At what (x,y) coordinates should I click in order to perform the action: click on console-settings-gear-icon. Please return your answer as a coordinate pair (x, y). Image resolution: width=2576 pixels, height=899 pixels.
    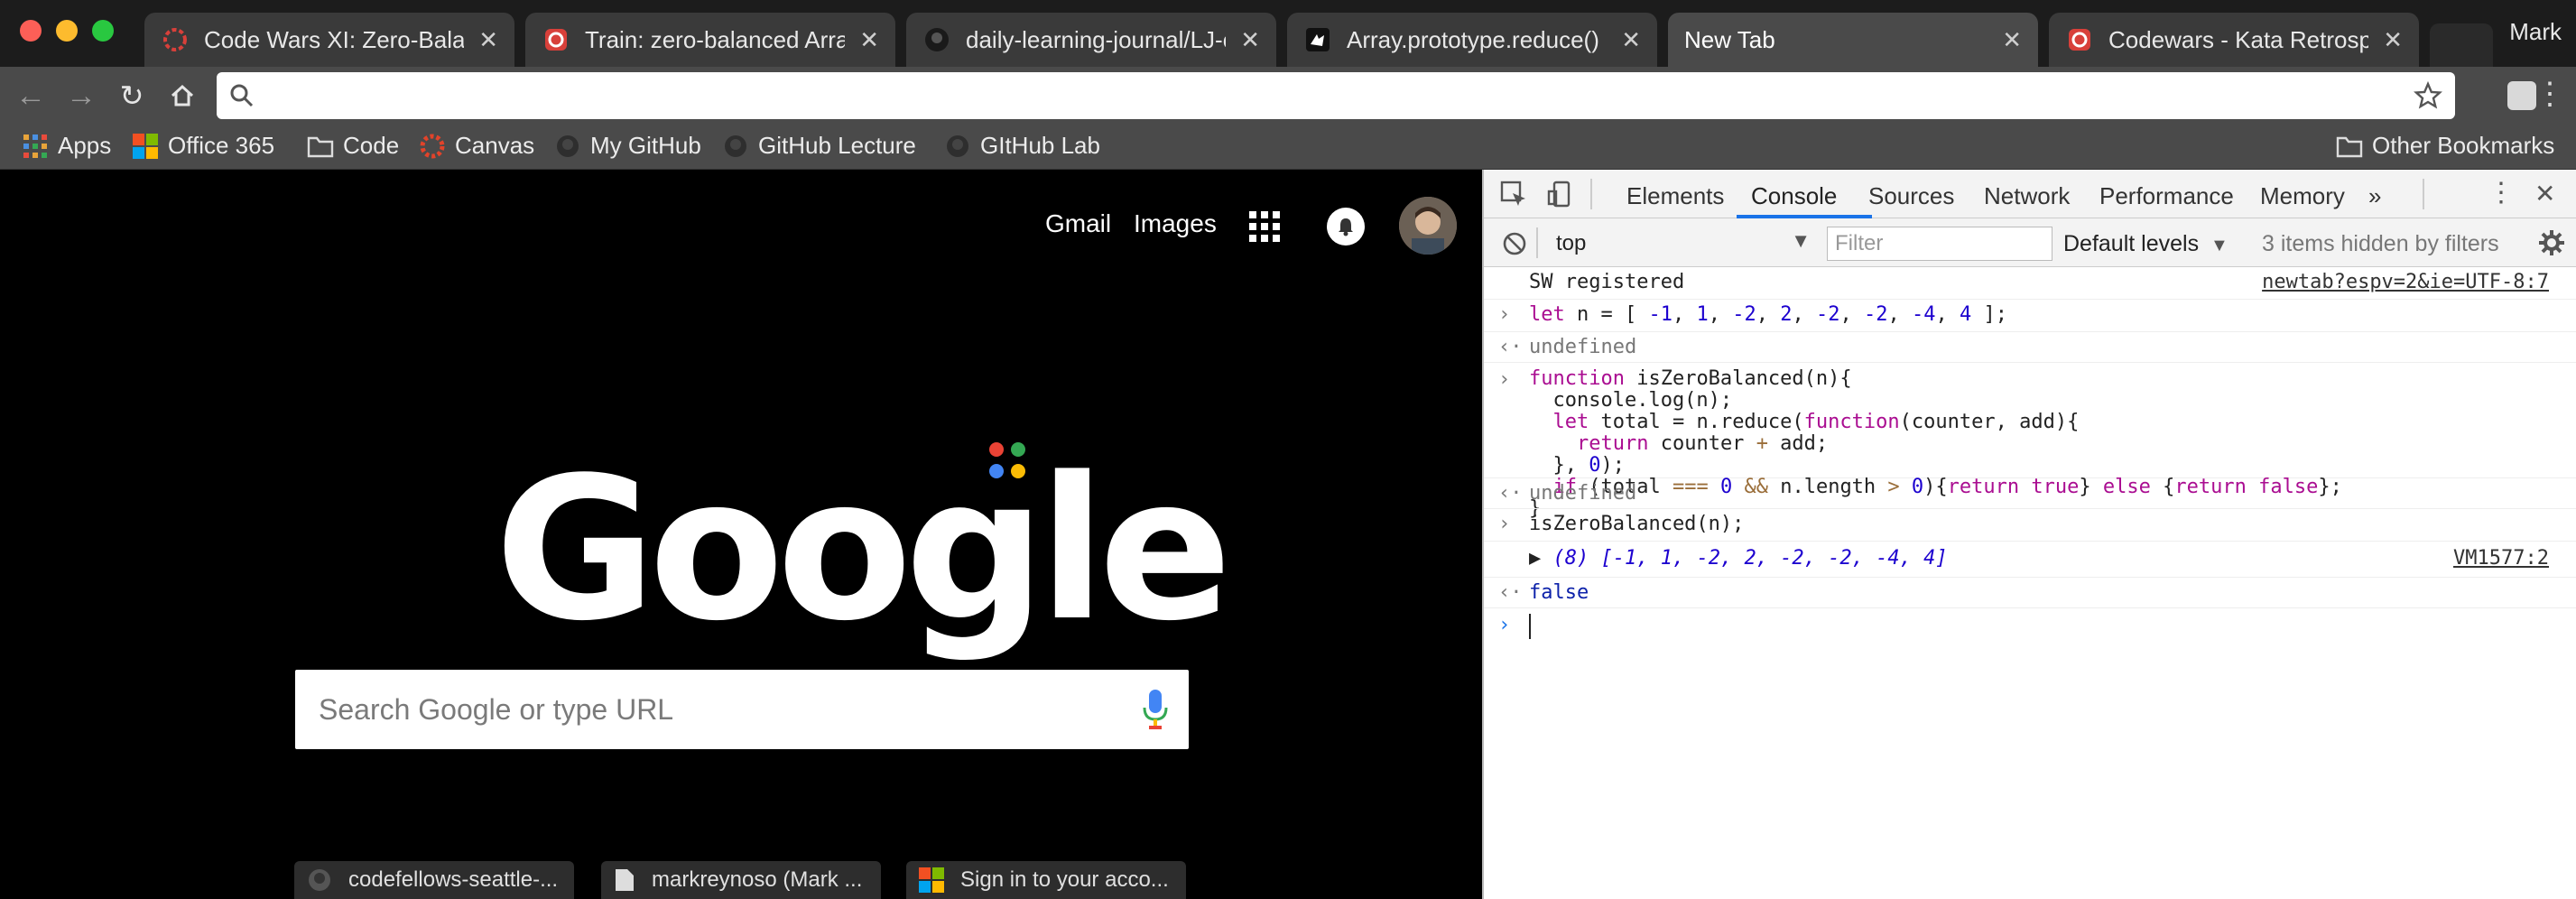
    Looking at the image, I should click on (2551, 242).